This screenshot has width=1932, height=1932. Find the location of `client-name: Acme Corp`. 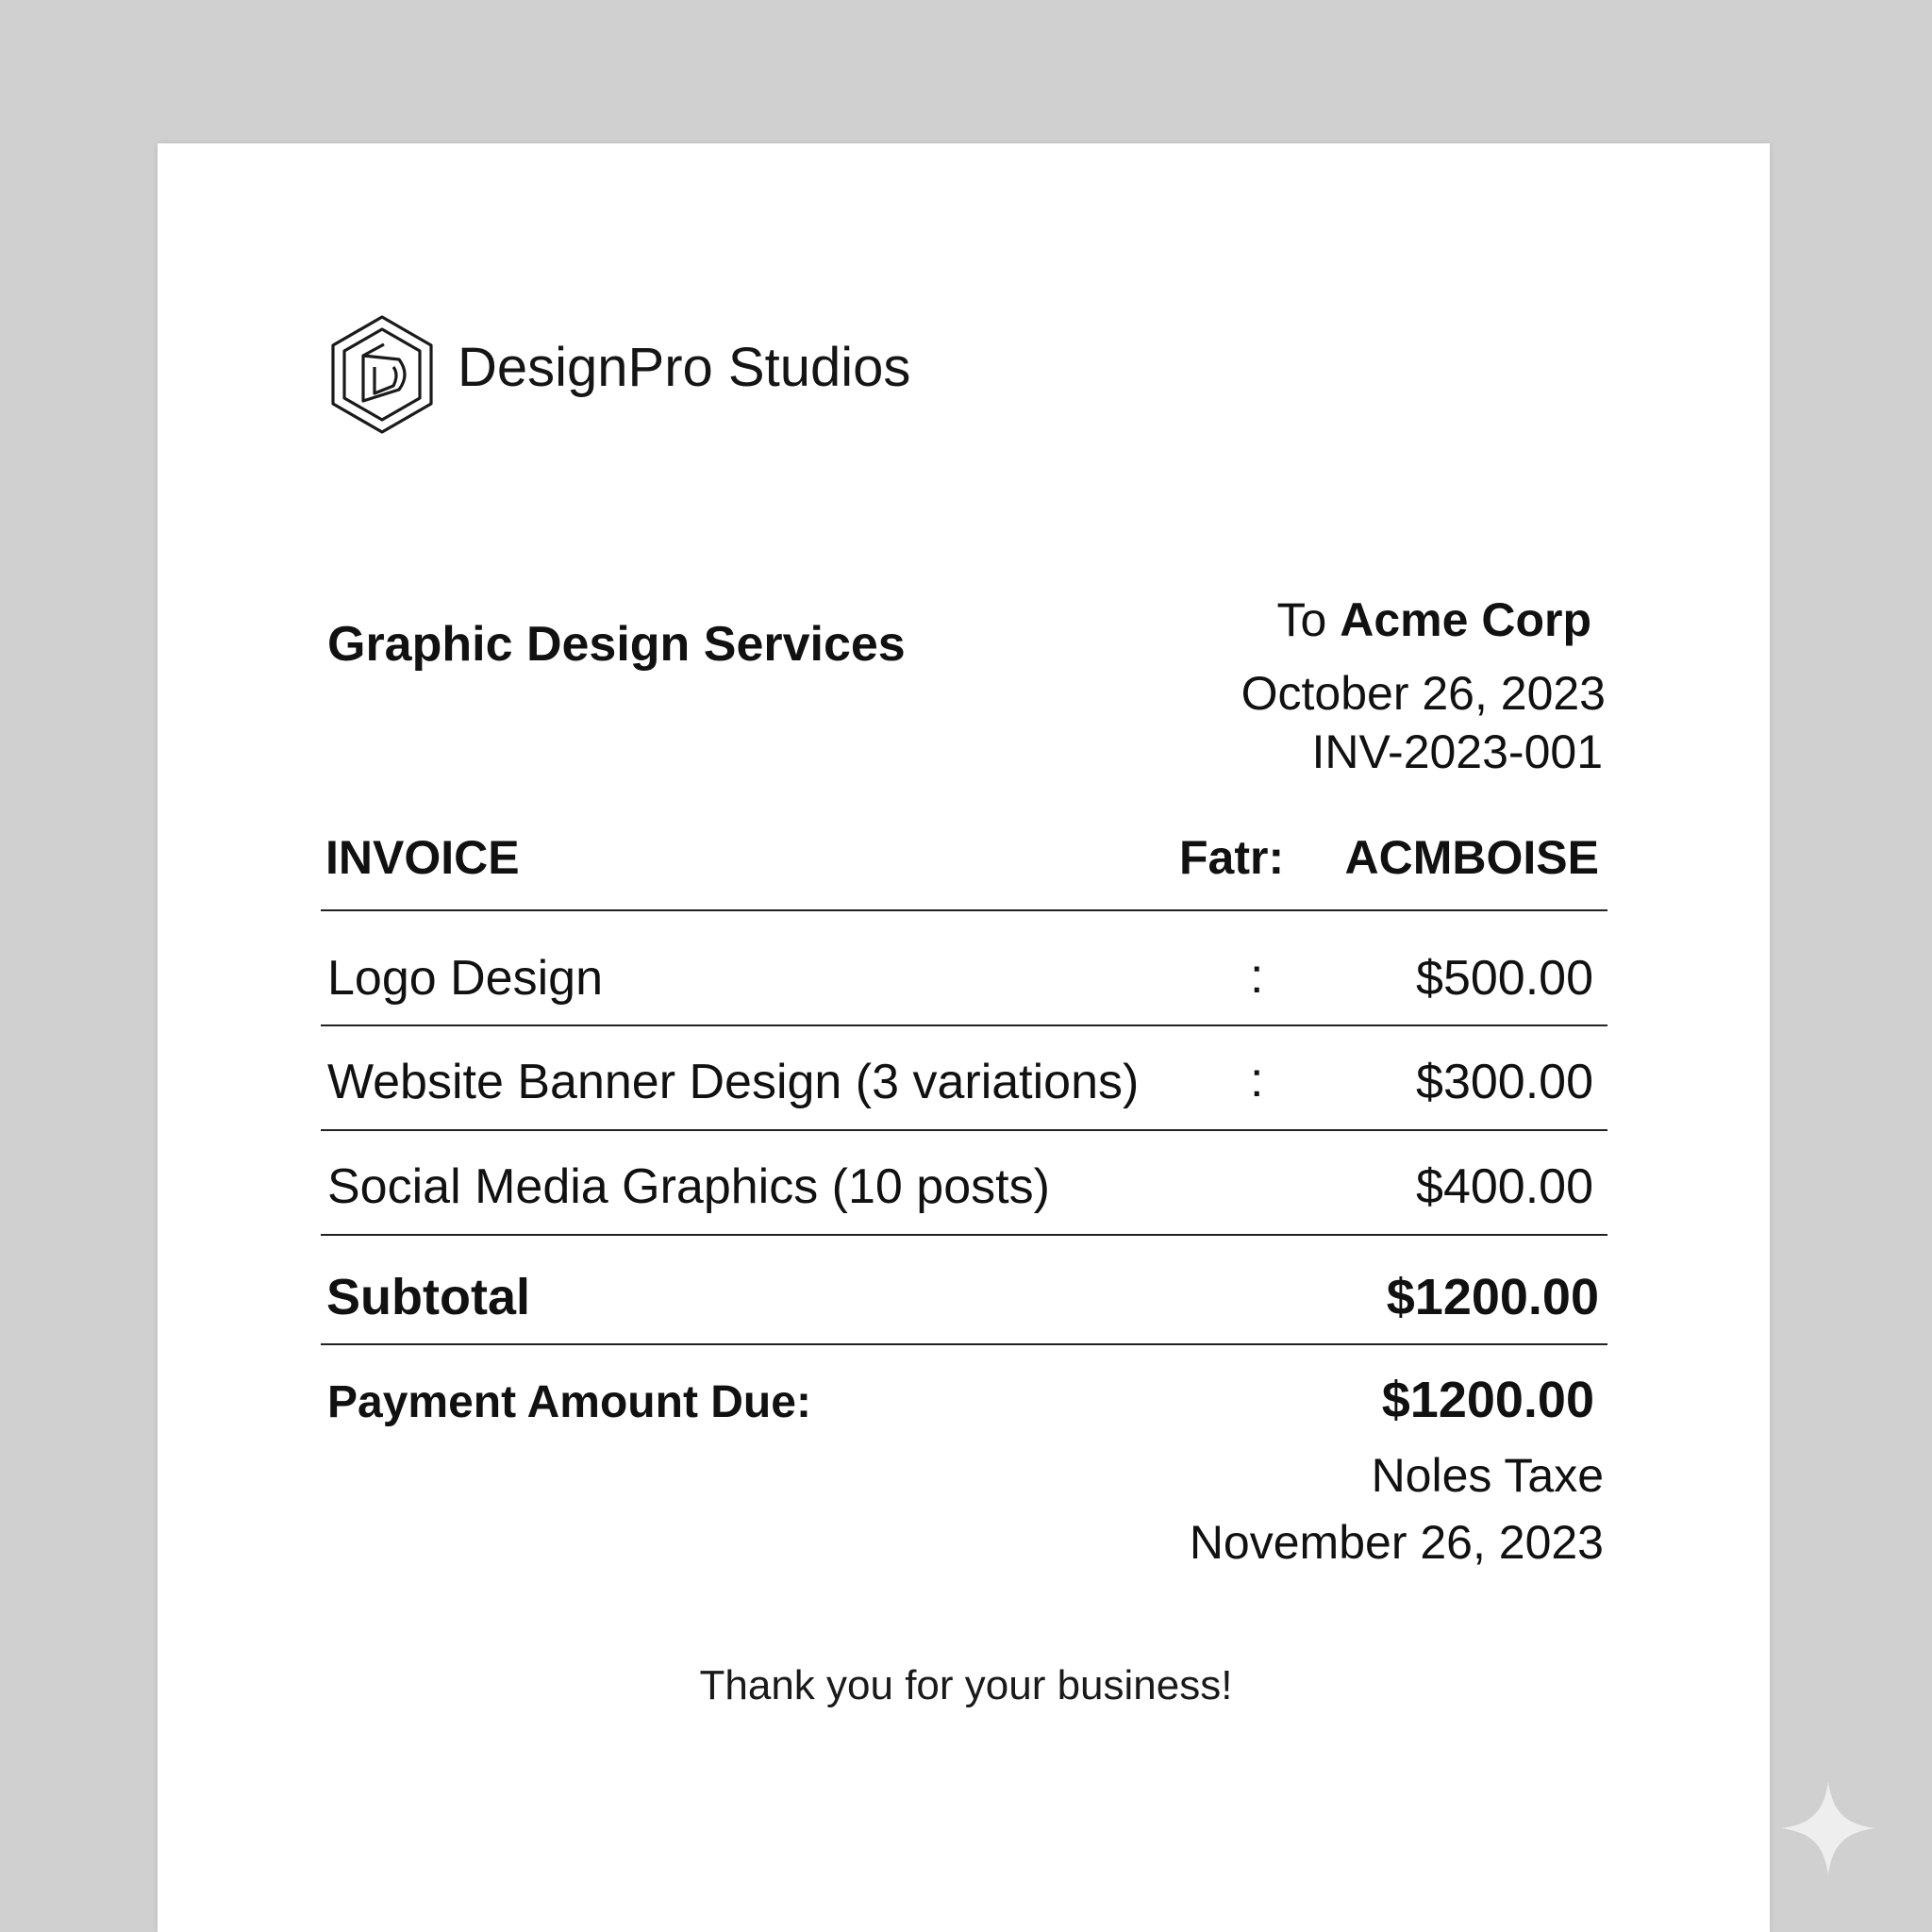

client-name: Acme Corp is located at coordinates (1466, 620).